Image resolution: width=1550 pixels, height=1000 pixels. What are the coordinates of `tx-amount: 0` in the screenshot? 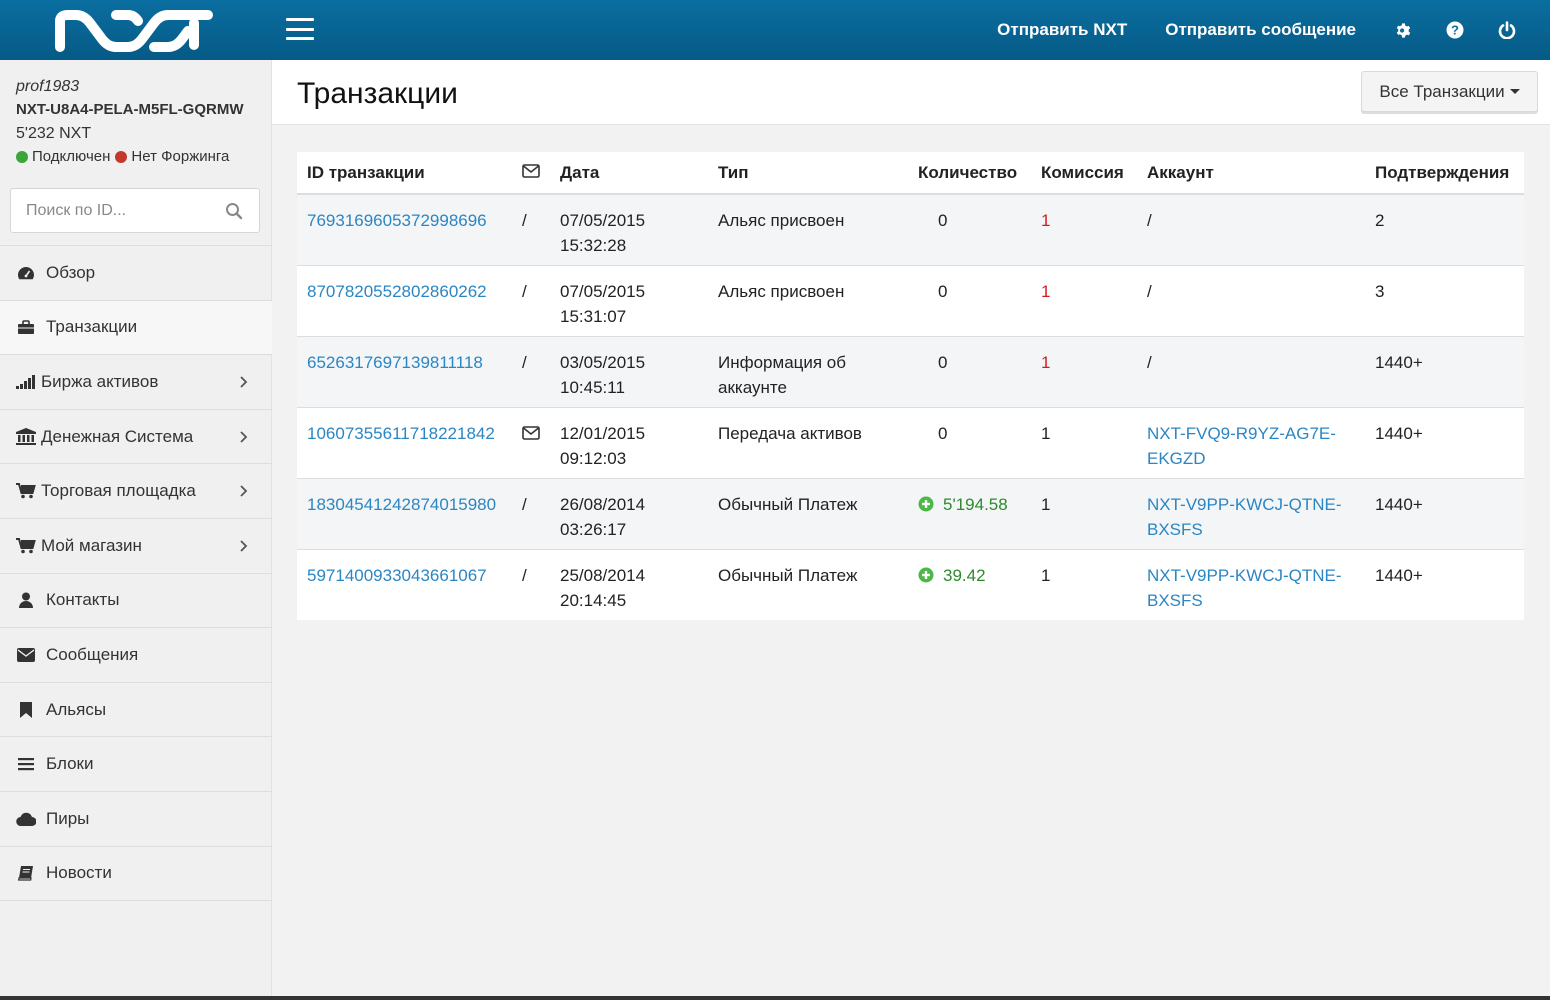 It's located at (969, 229).